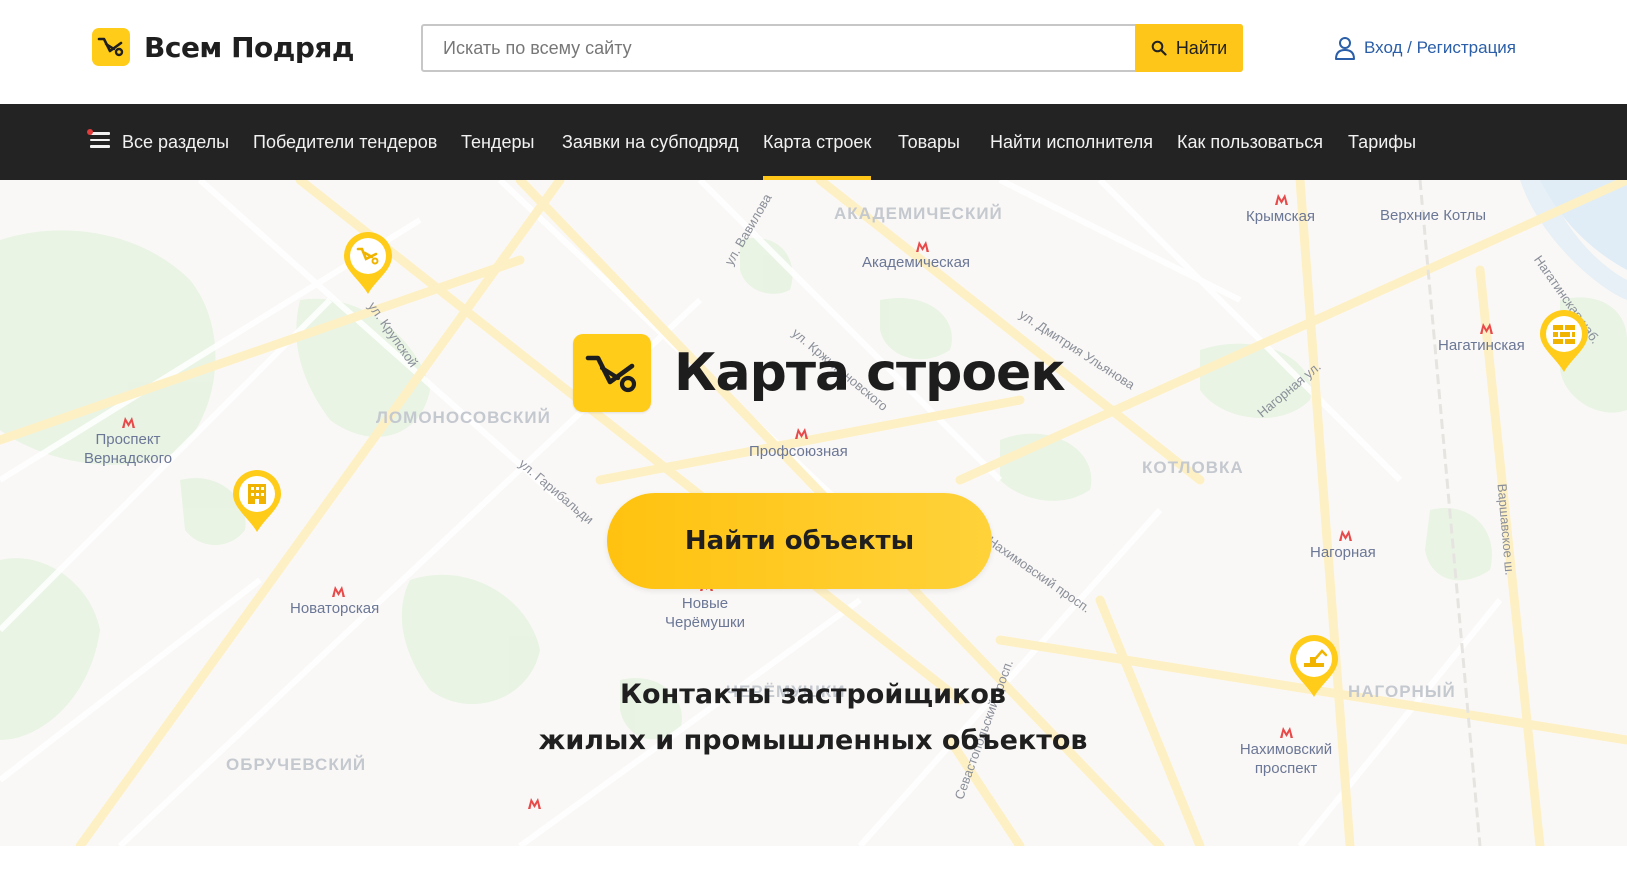 Image resolution: width=1627 pixels, height=887 pixels. What do you see at coordinates (870, 373) in the screenshot?
I see `hero-title-text: Карта строек` at bounding box center [870, 373].